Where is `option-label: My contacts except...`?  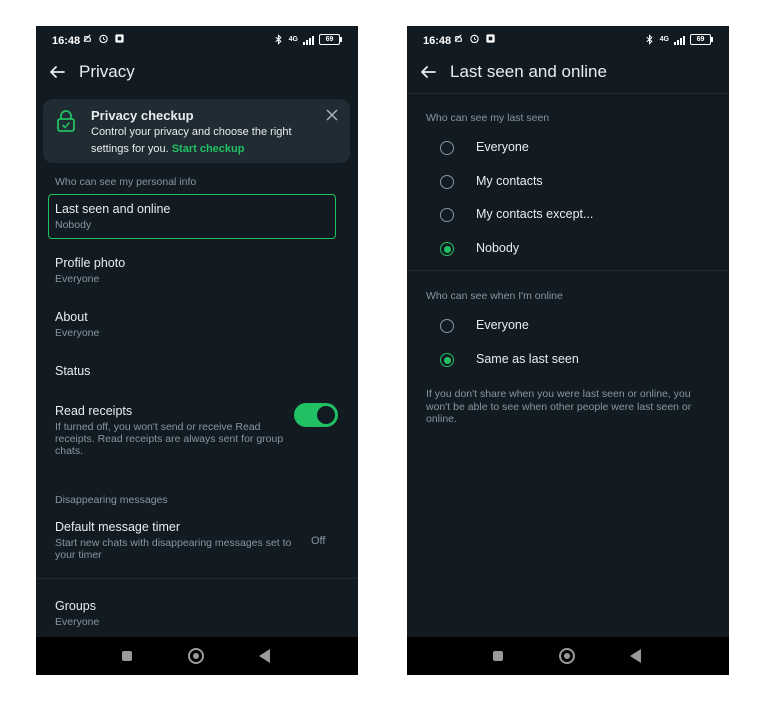 option-label: My contacts except... is located at coordinates (535, 214).